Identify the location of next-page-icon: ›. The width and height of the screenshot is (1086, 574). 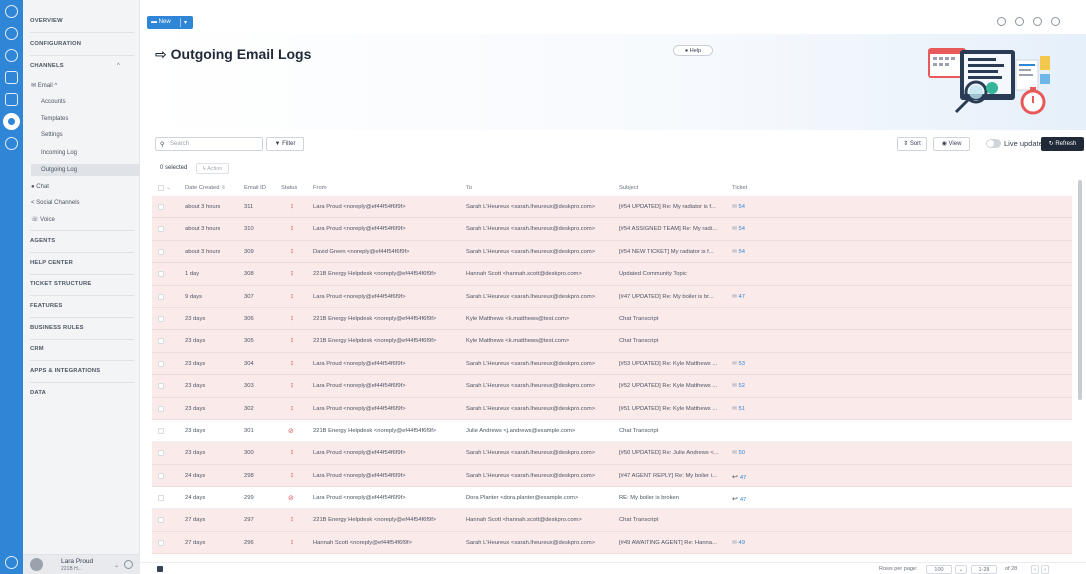
(1045, 569).